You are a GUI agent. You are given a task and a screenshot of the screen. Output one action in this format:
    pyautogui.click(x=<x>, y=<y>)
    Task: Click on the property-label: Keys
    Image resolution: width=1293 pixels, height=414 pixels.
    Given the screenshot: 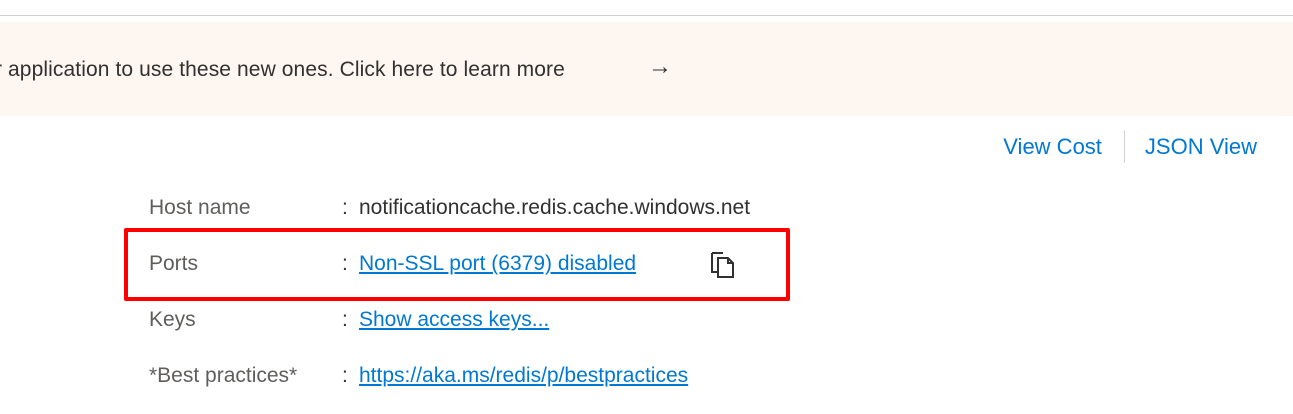 What is the action you would take?
    pyautogui.click(x=172, y=319)
    